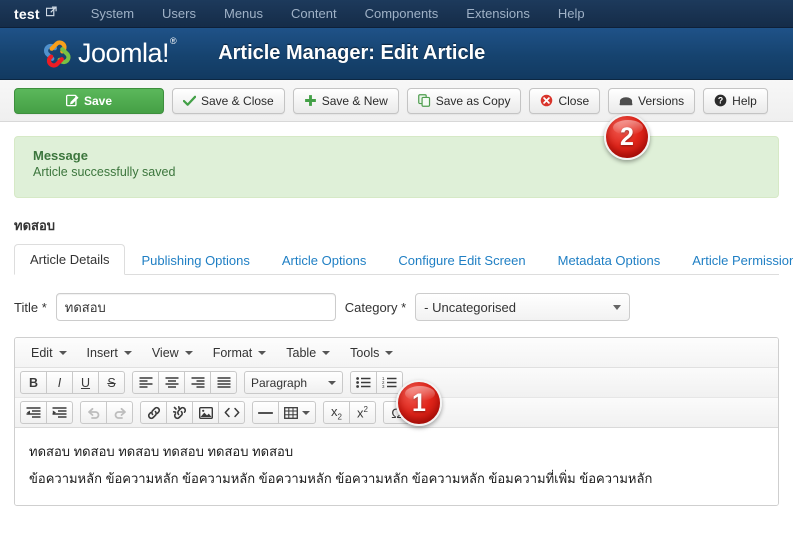 This screenshot has height=544, width=793. Describe the element at coordinates (265, 412) in the screenshot. I see `horizontal-rule-icon` at that location.